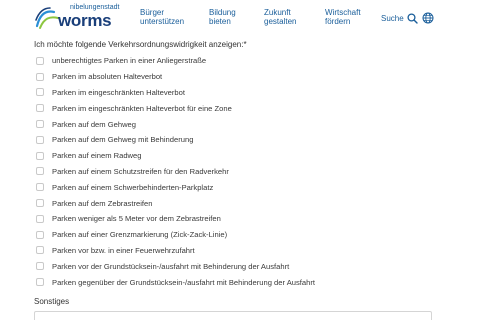  Describe the element at coordinates (412, 18) in the screenshot. I see `search-icon` at that location.